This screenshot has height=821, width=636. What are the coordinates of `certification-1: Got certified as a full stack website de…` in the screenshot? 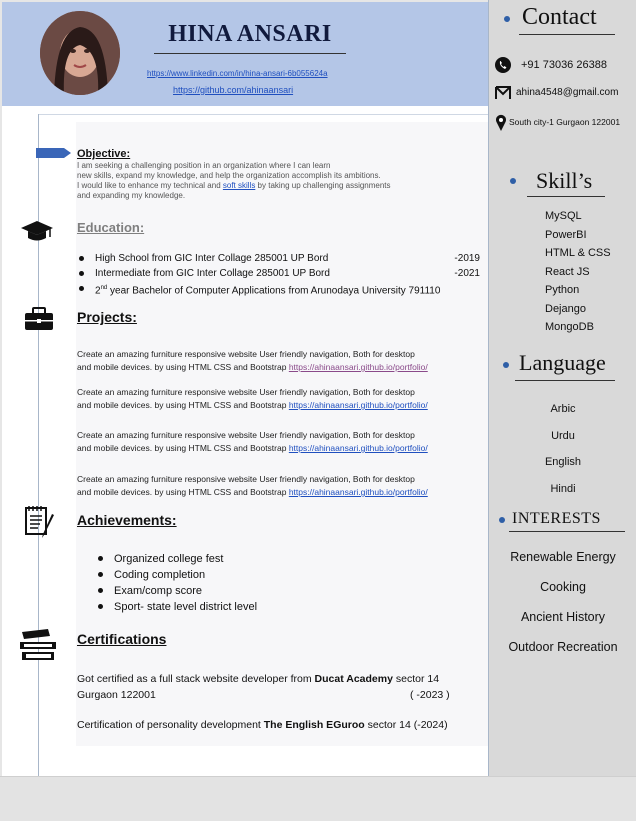 It's located at (277, 687).